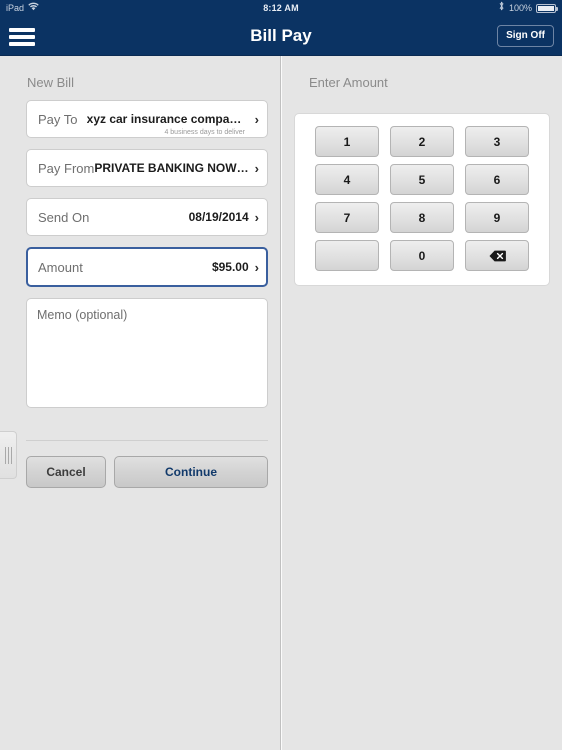 The height and width of the screenshot is (750, 562). I want to click on keypad-key-7: 7, so click(347, 217).